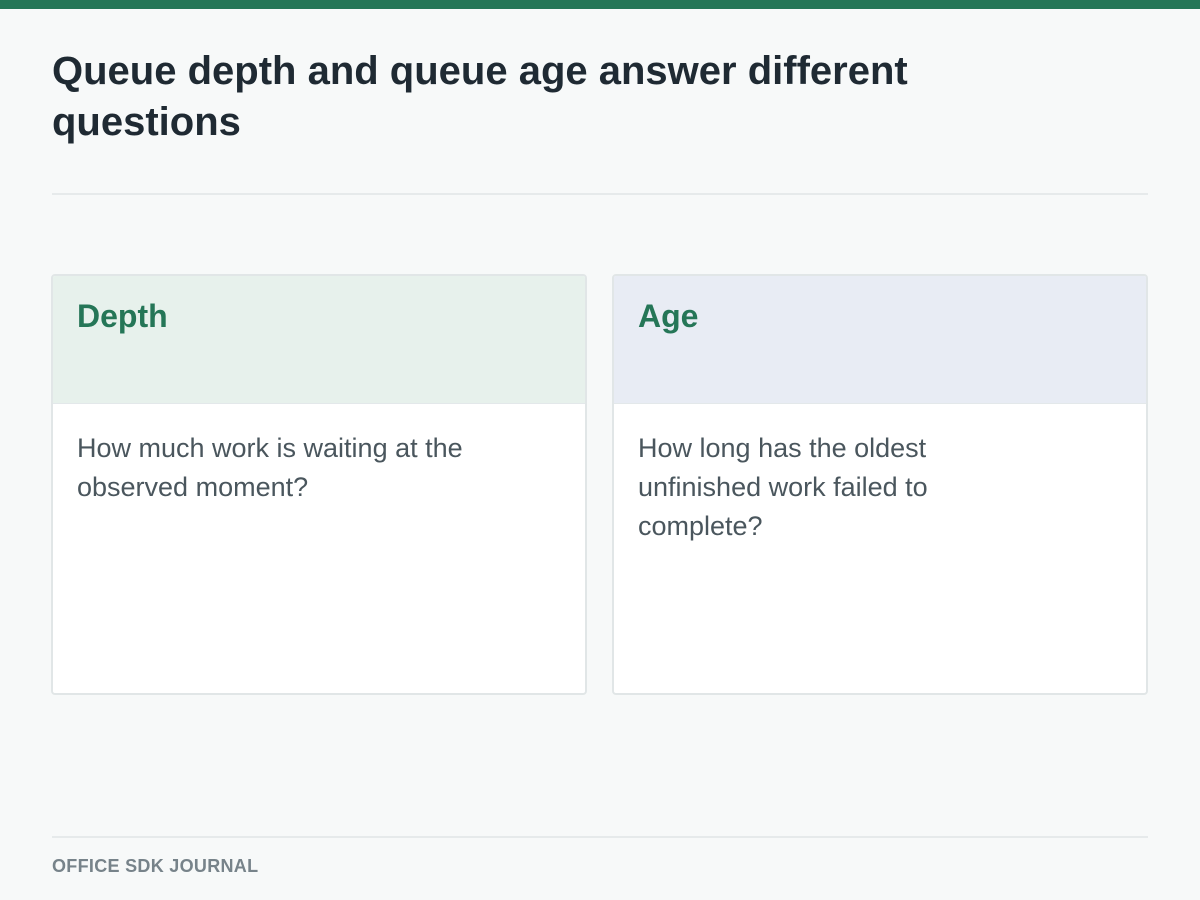  Describe the element at coordinates (880, 339) in the screenshot. I see `age-card-header: Age` at that location.